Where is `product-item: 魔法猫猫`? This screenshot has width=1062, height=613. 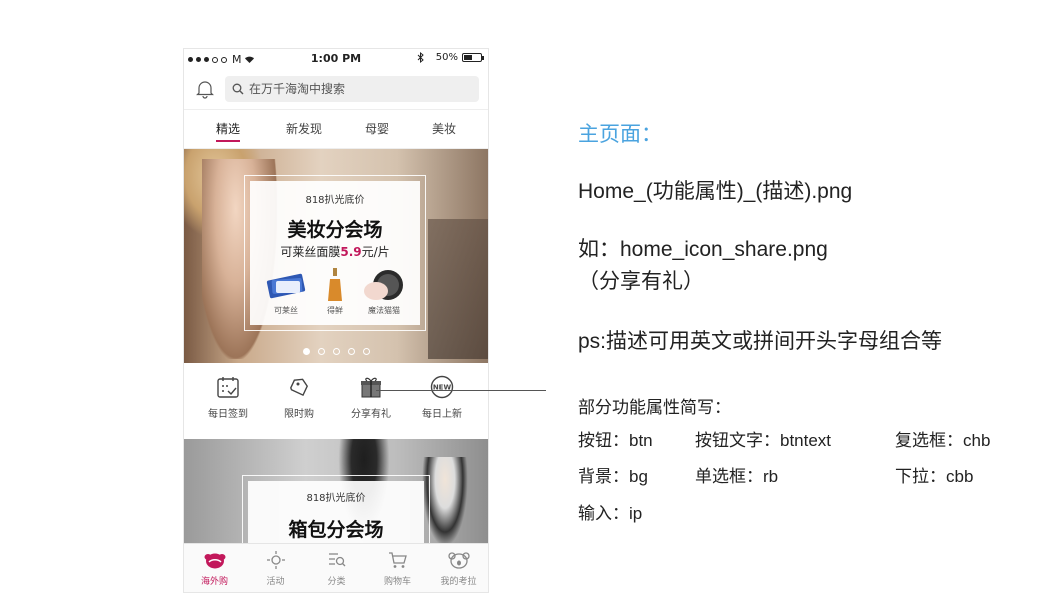
product-item: 魔法猫猫 is located at coordinates (384, 291).